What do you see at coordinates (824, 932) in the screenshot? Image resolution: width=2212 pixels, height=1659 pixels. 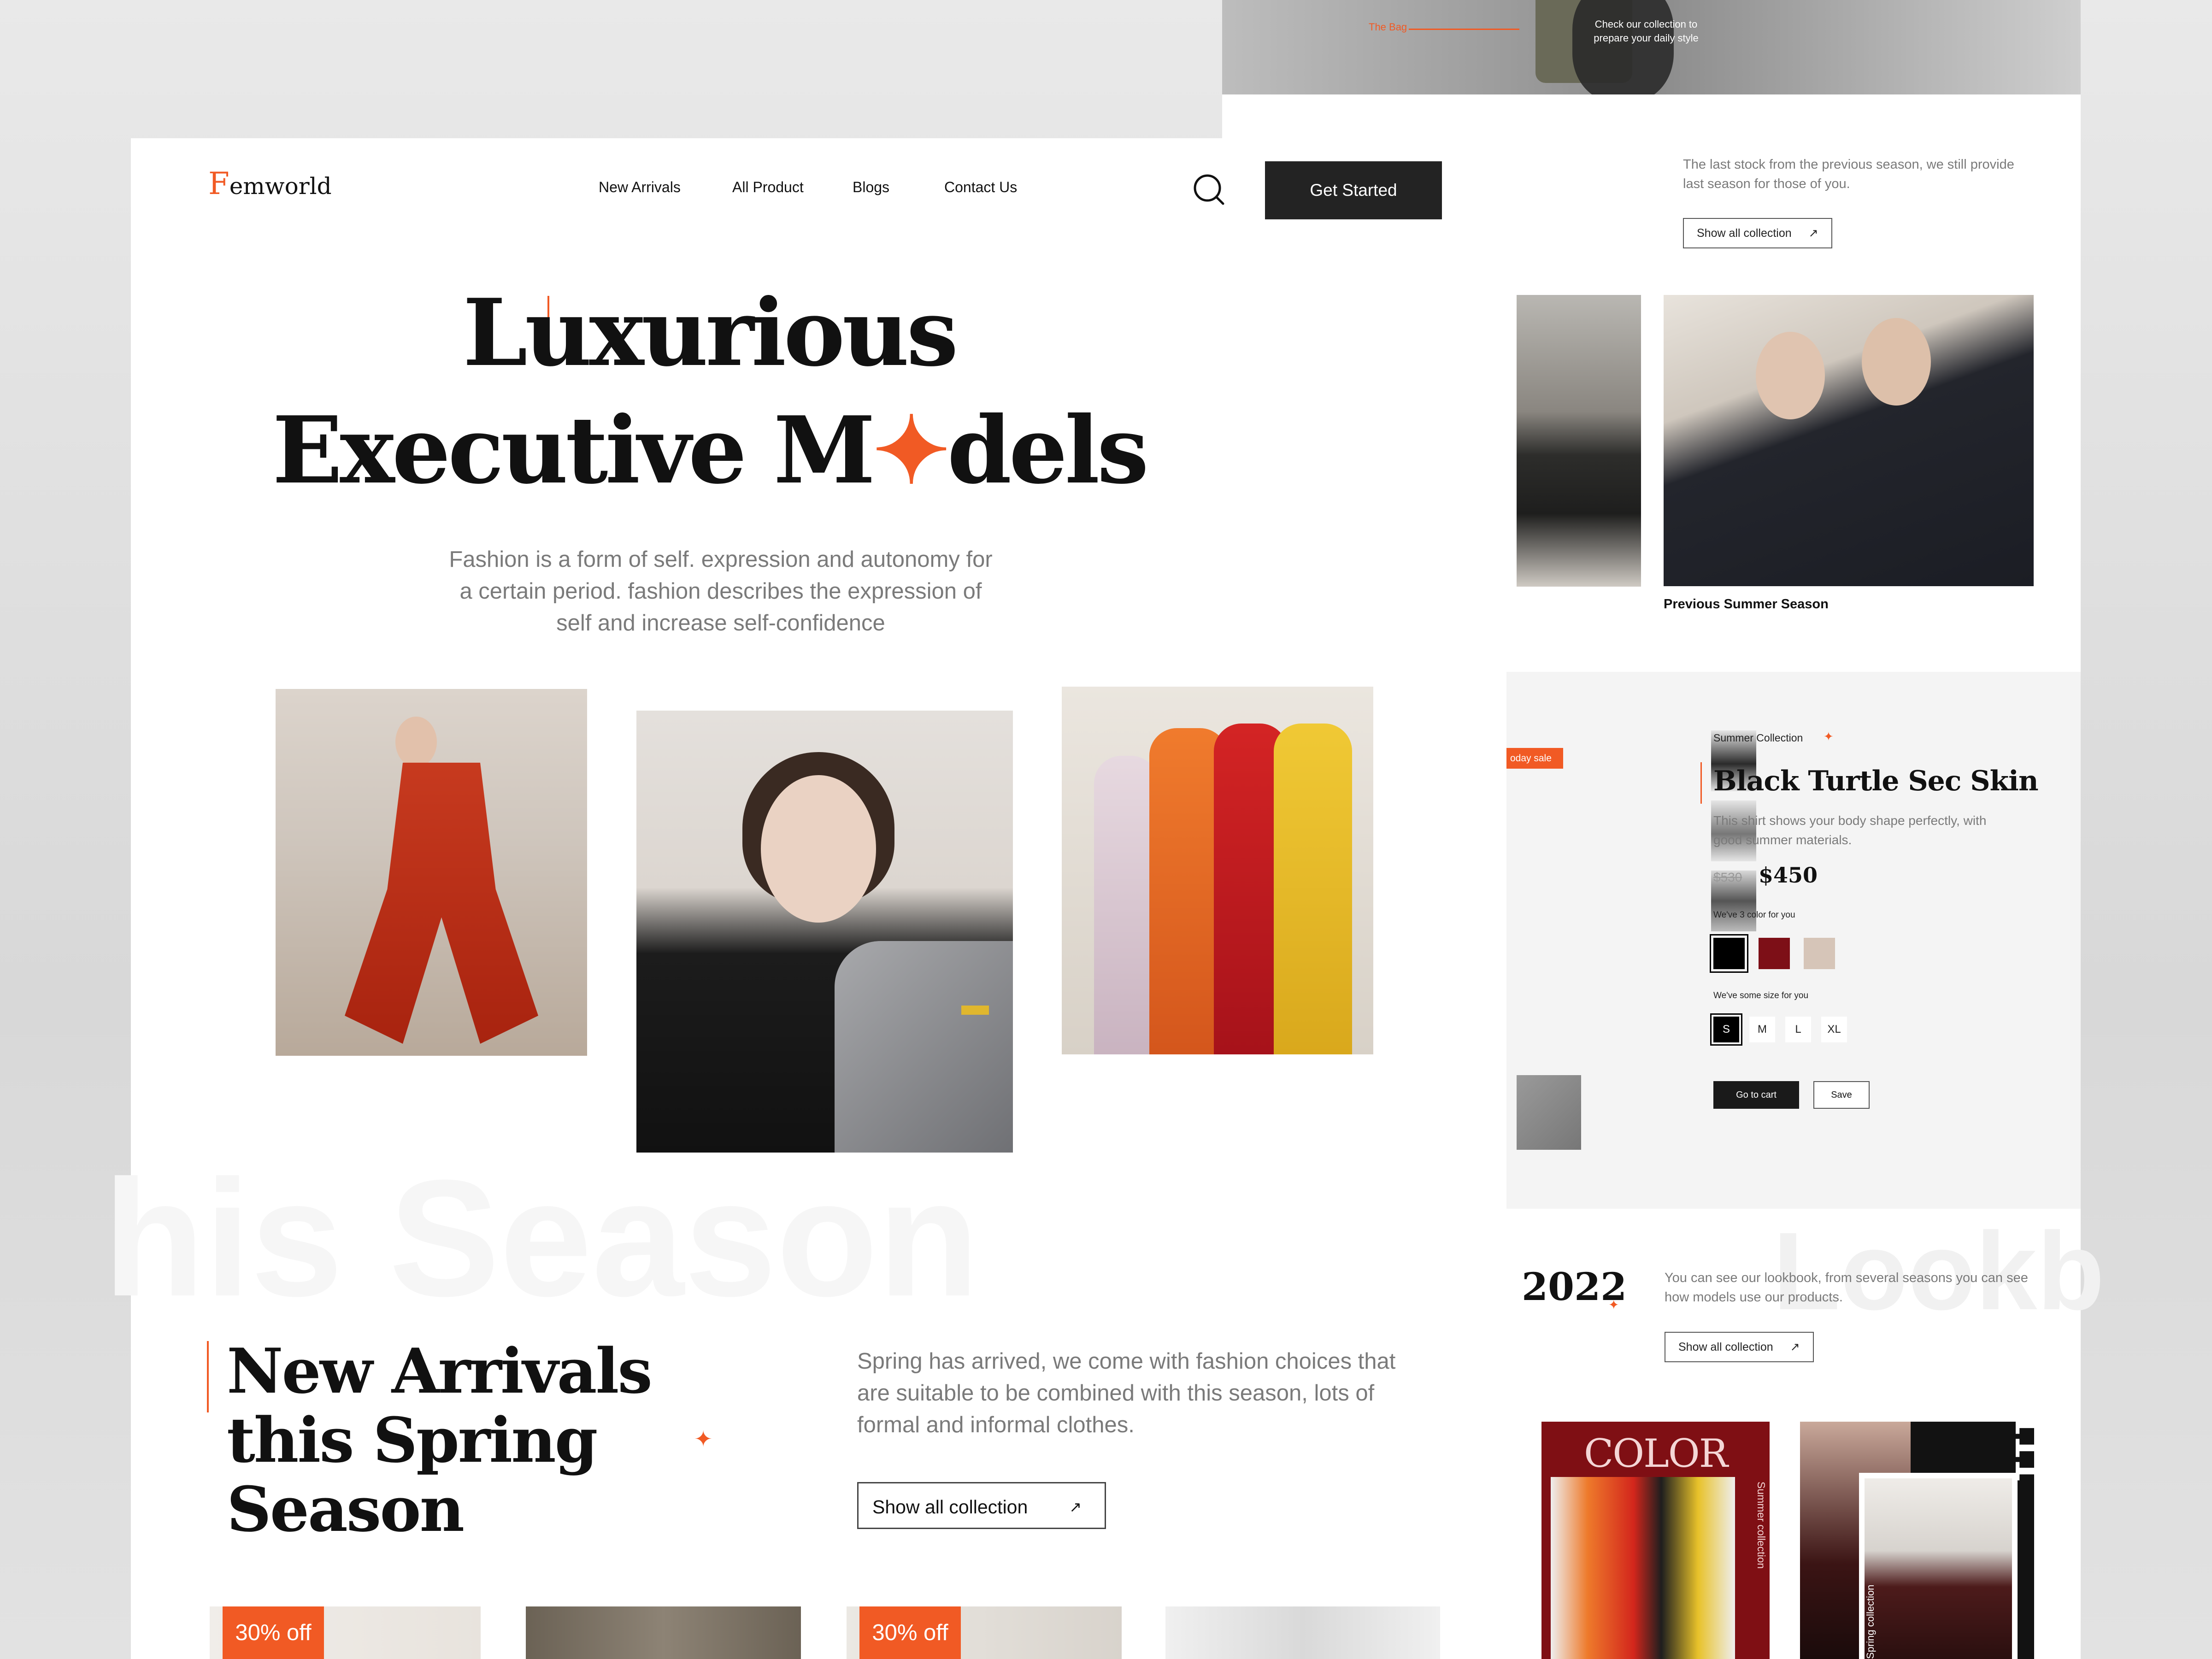 I see `black-blazer-model-photo` at bounding box center [824, 932].